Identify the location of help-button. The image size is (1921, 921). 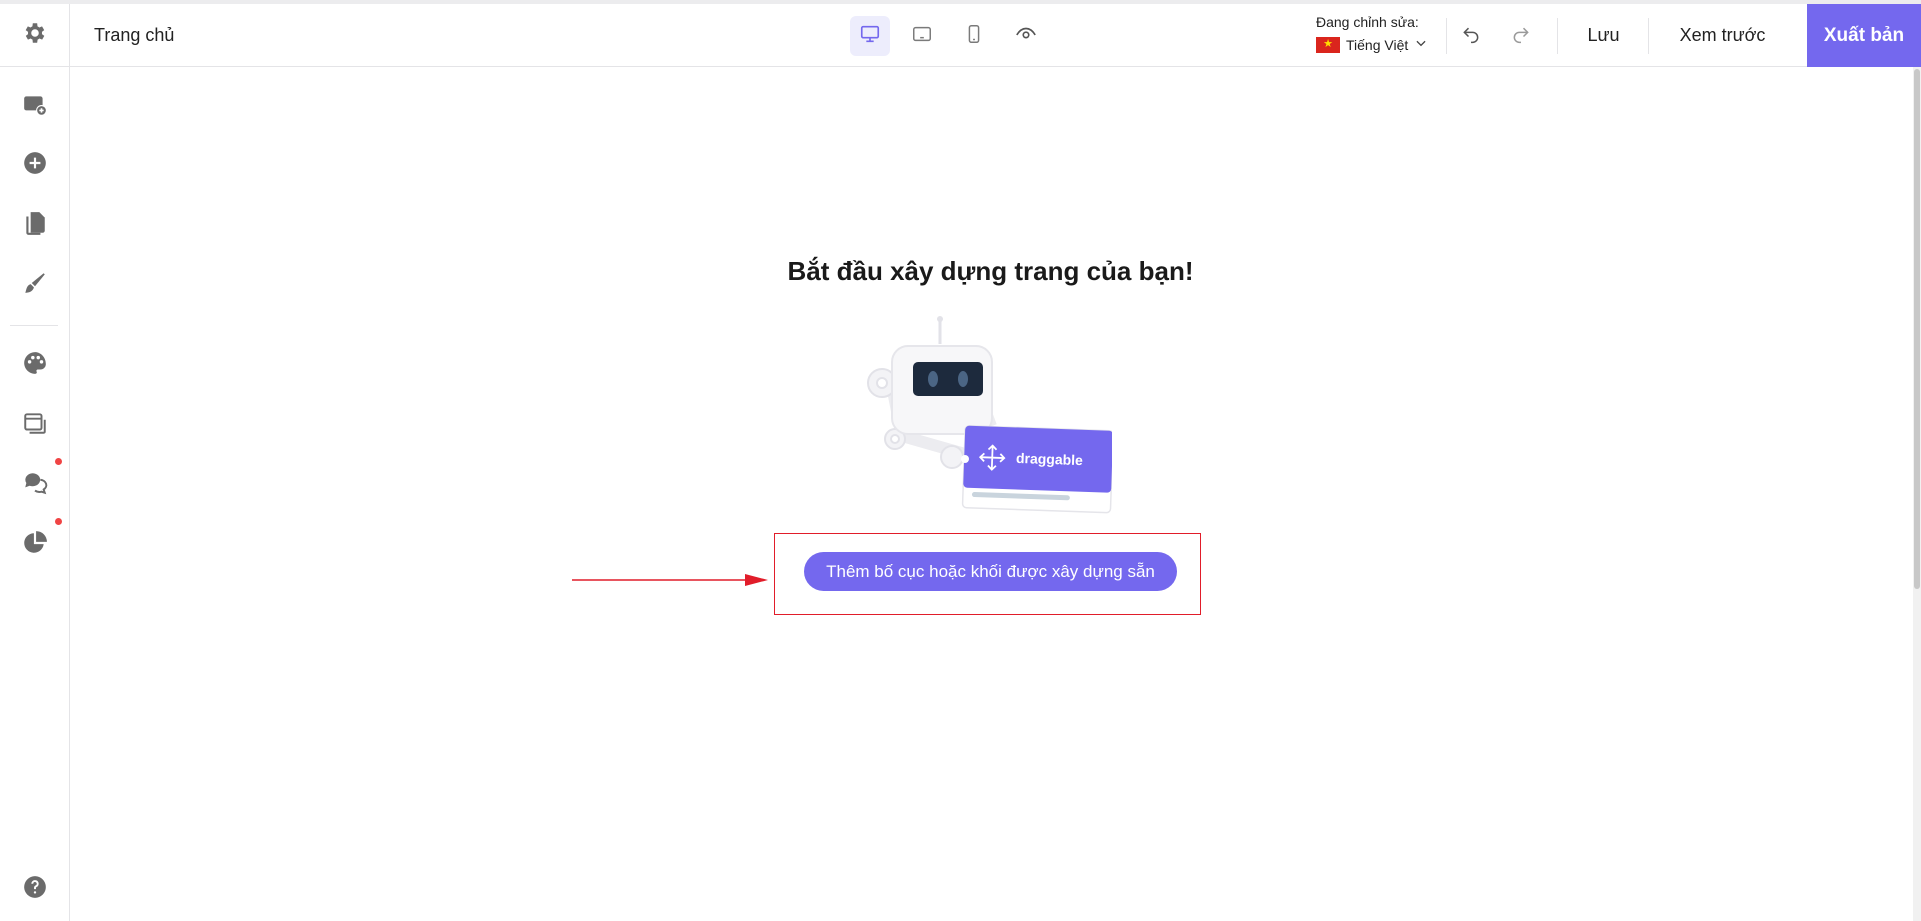
(35, 889).